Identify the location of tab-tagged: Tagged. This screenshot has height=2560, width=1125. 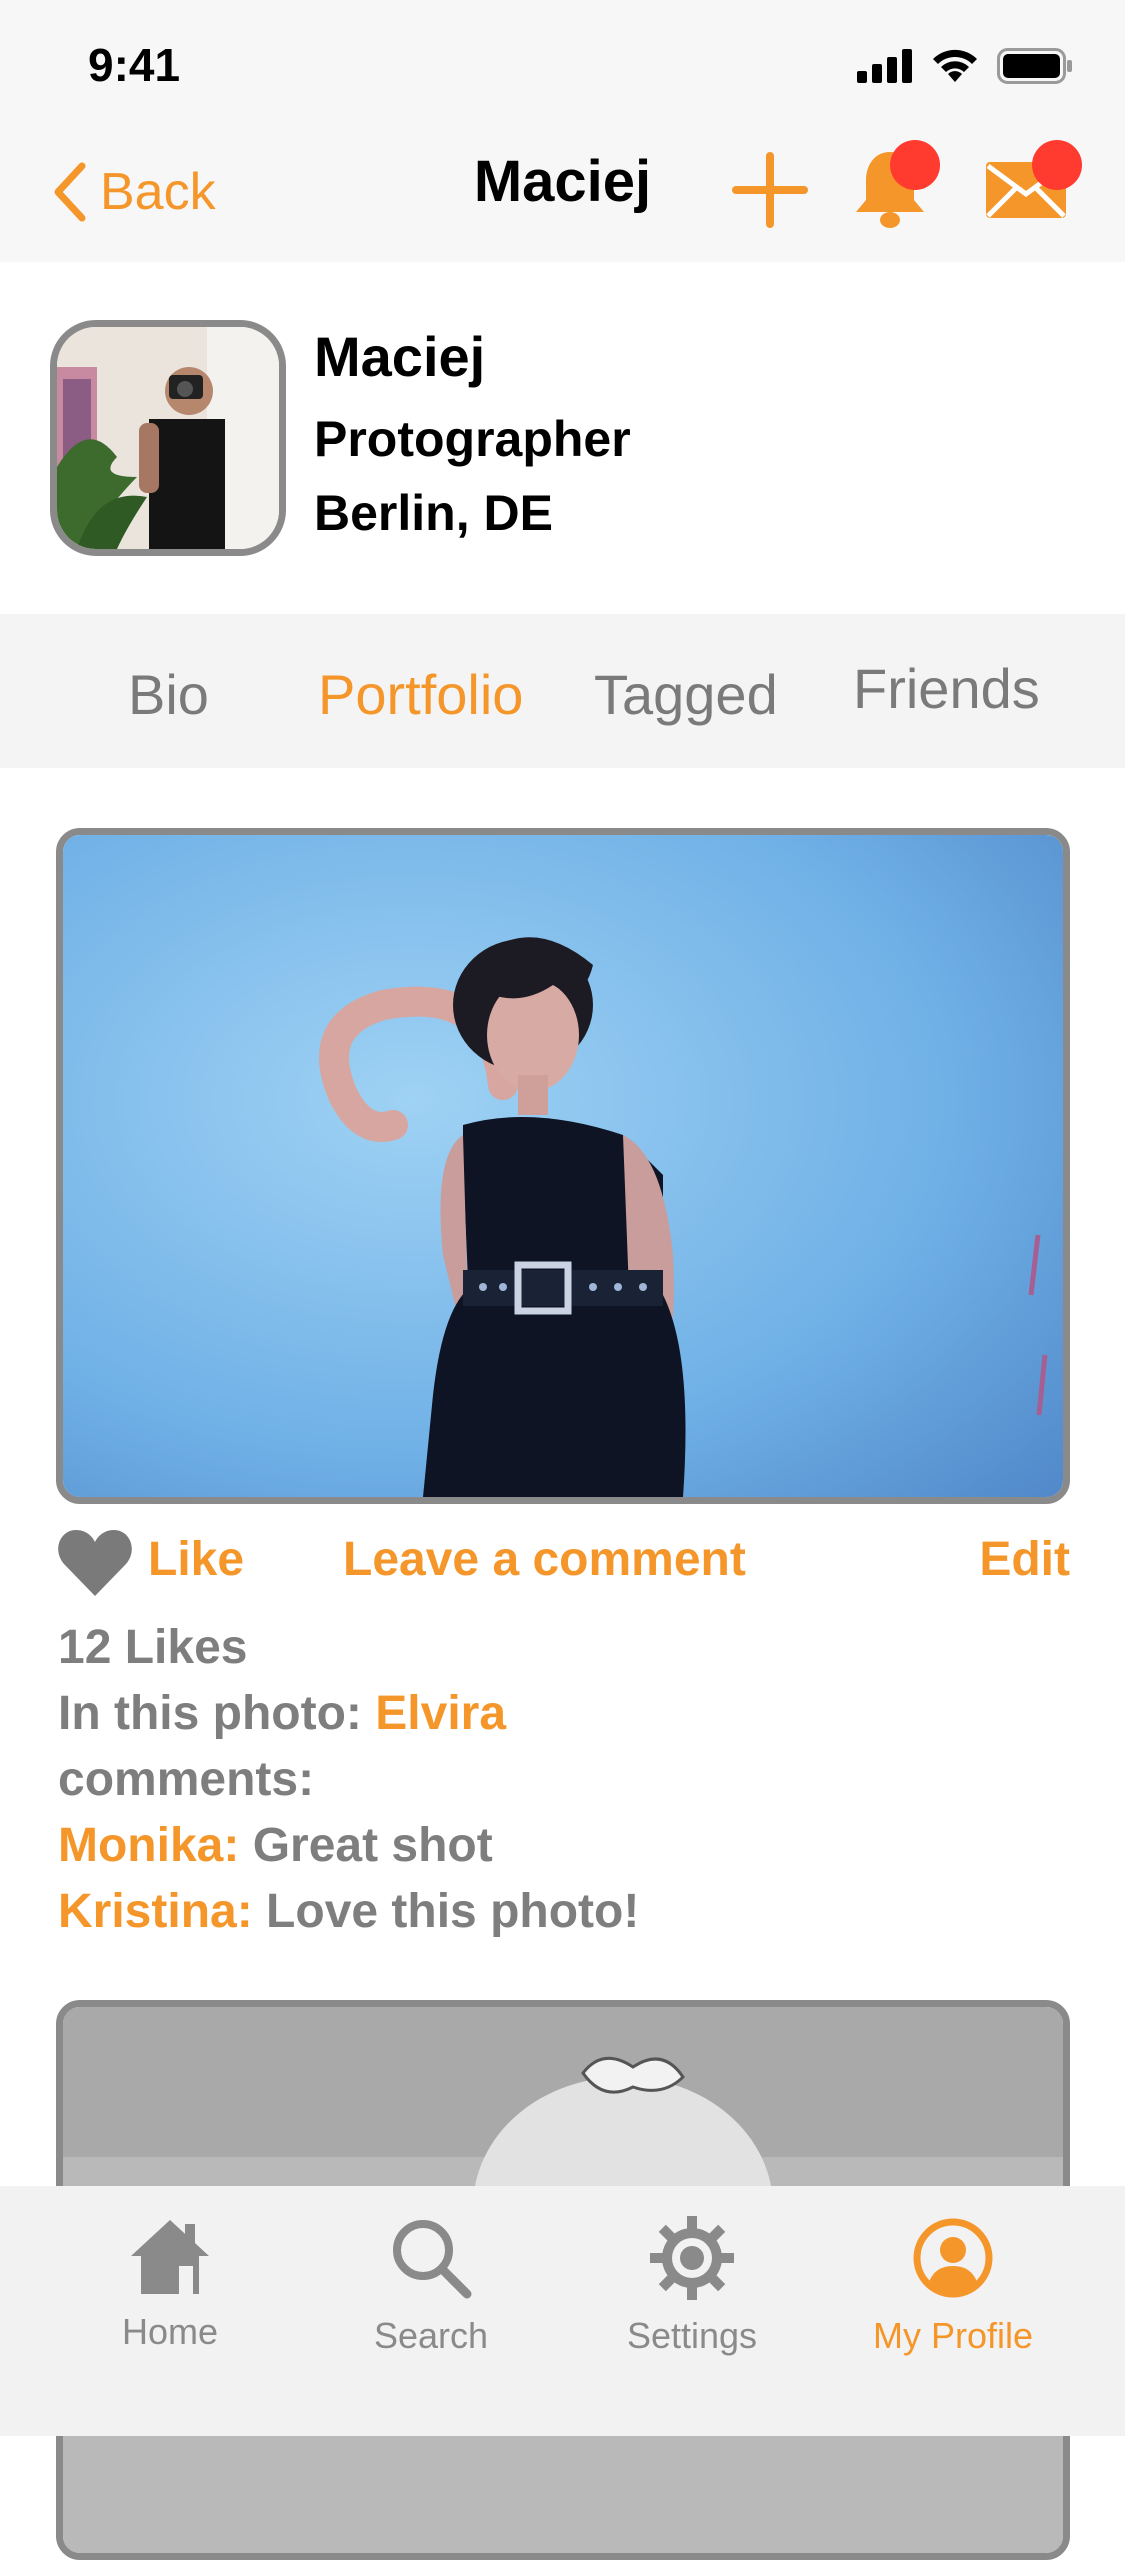
(686, 694).